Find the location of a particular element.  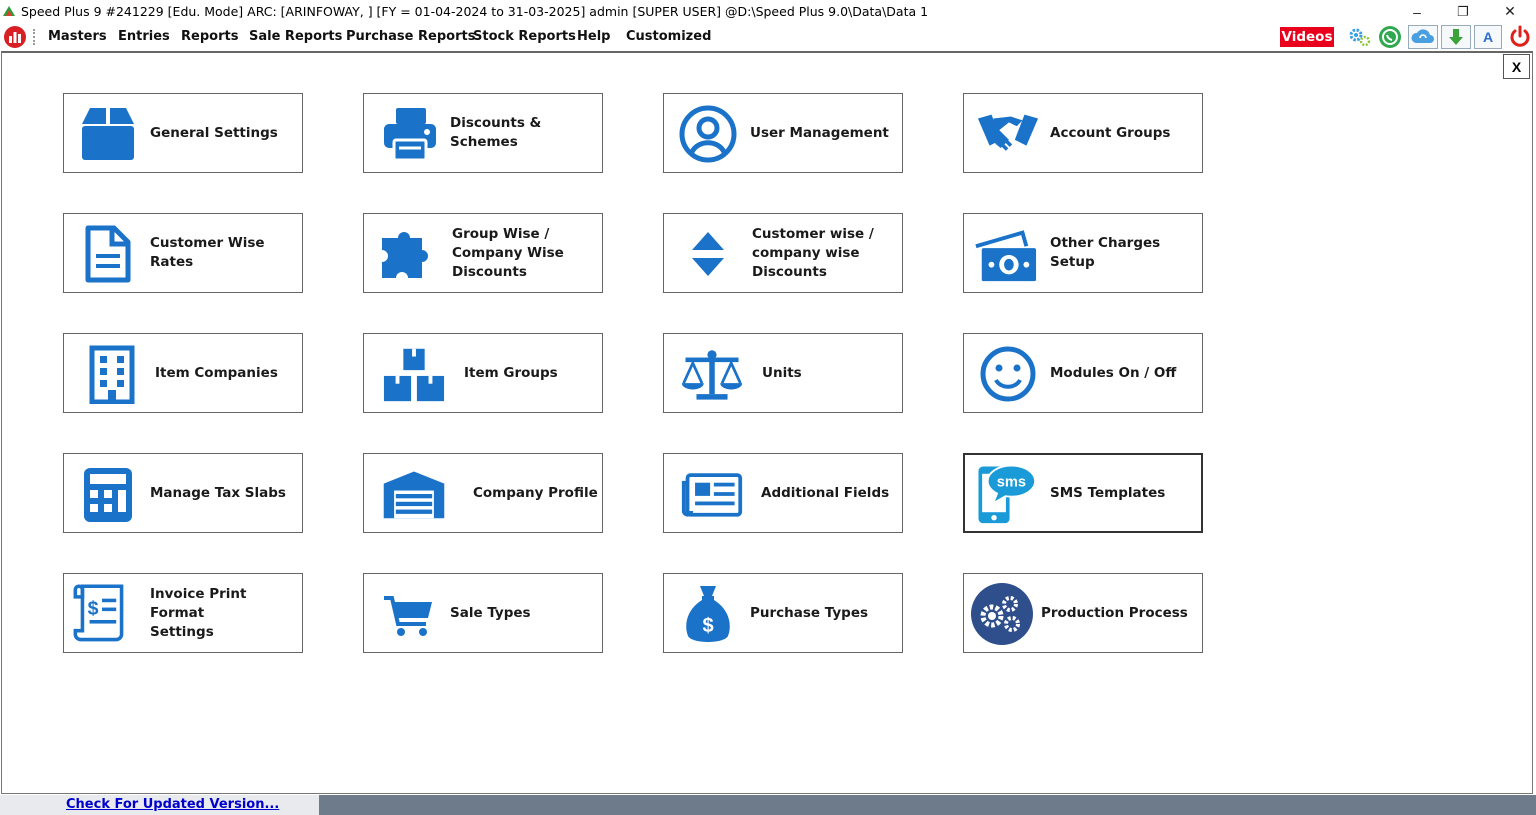

tile-invoice-print-format: $ Invoice Print Format Settings is located at coordinates (183, 613).